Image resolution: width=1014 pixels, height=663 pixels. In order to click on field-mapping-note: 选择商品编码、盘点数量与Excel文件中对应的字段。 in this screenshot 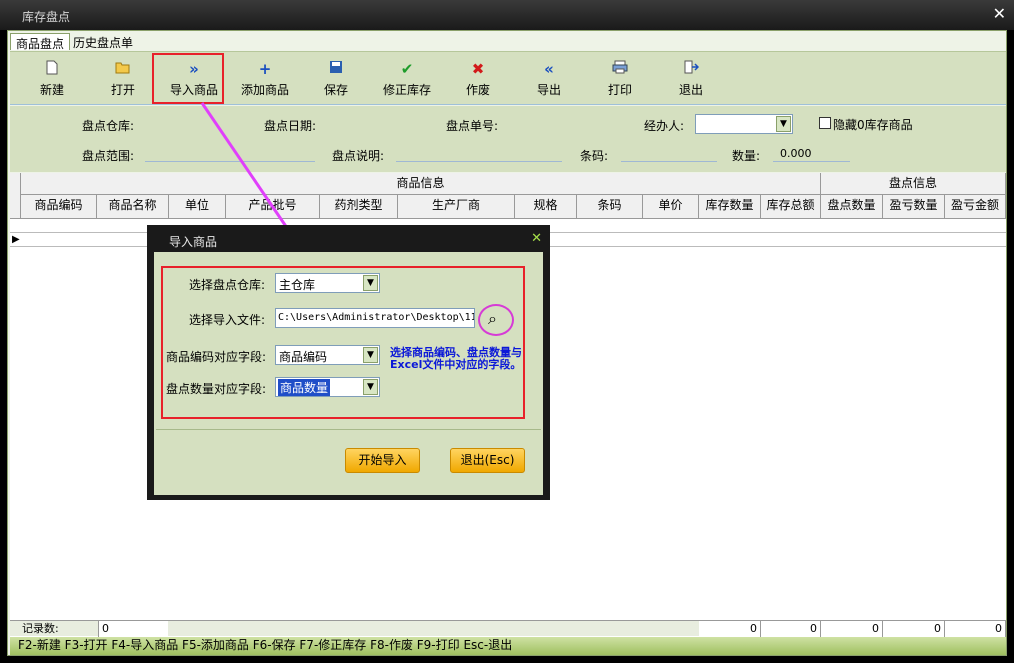, I will do `click(456, 358)`.